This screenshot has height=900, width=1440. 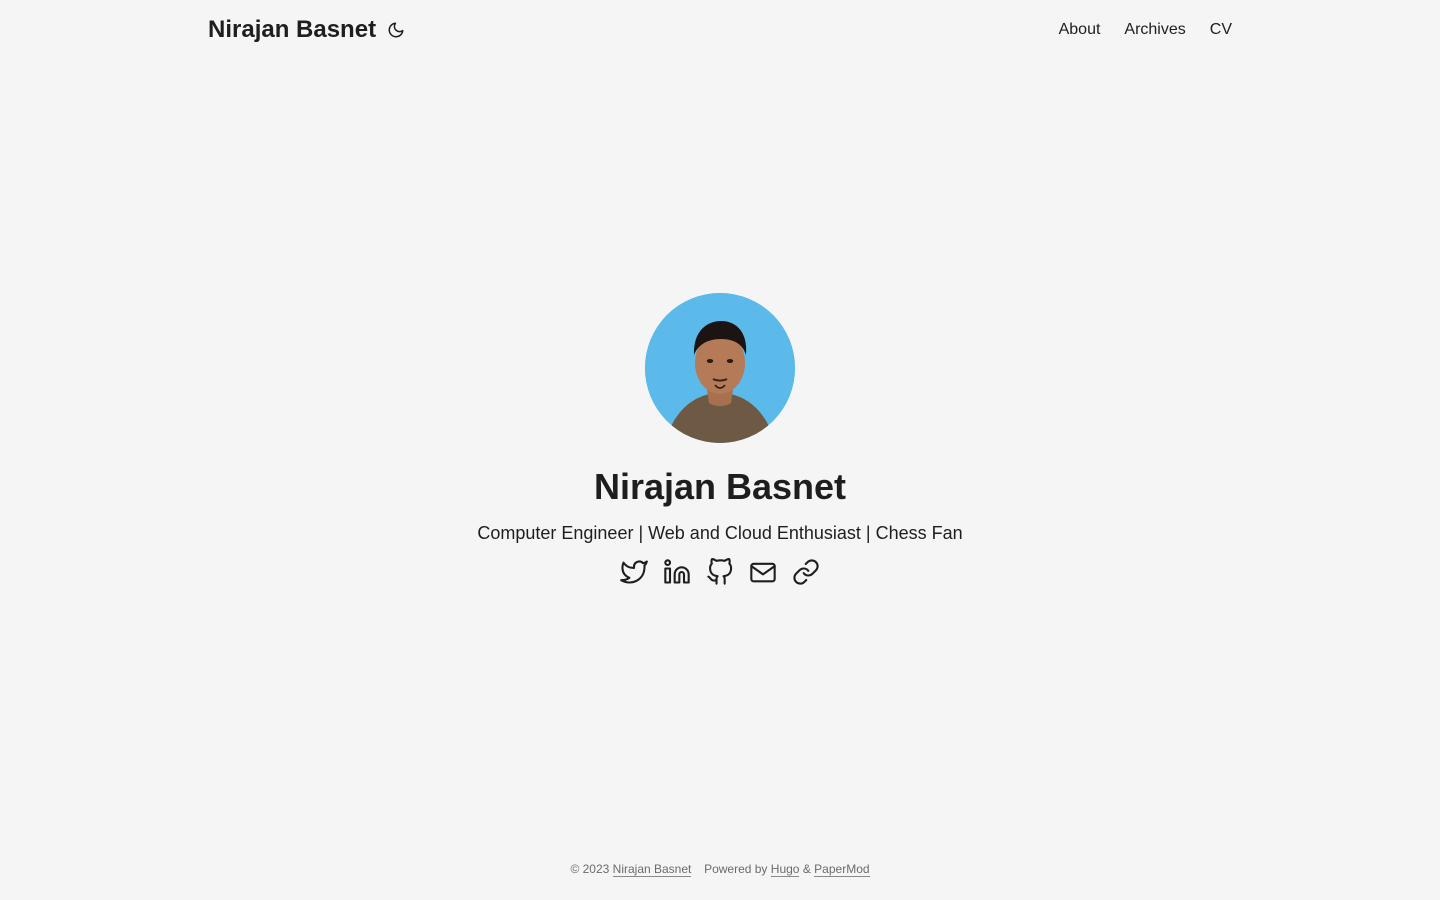 What do you see at coordinates (1080, 30) in the screenshot?
I see `nav-about: About` at bounding box center [1080, 30].